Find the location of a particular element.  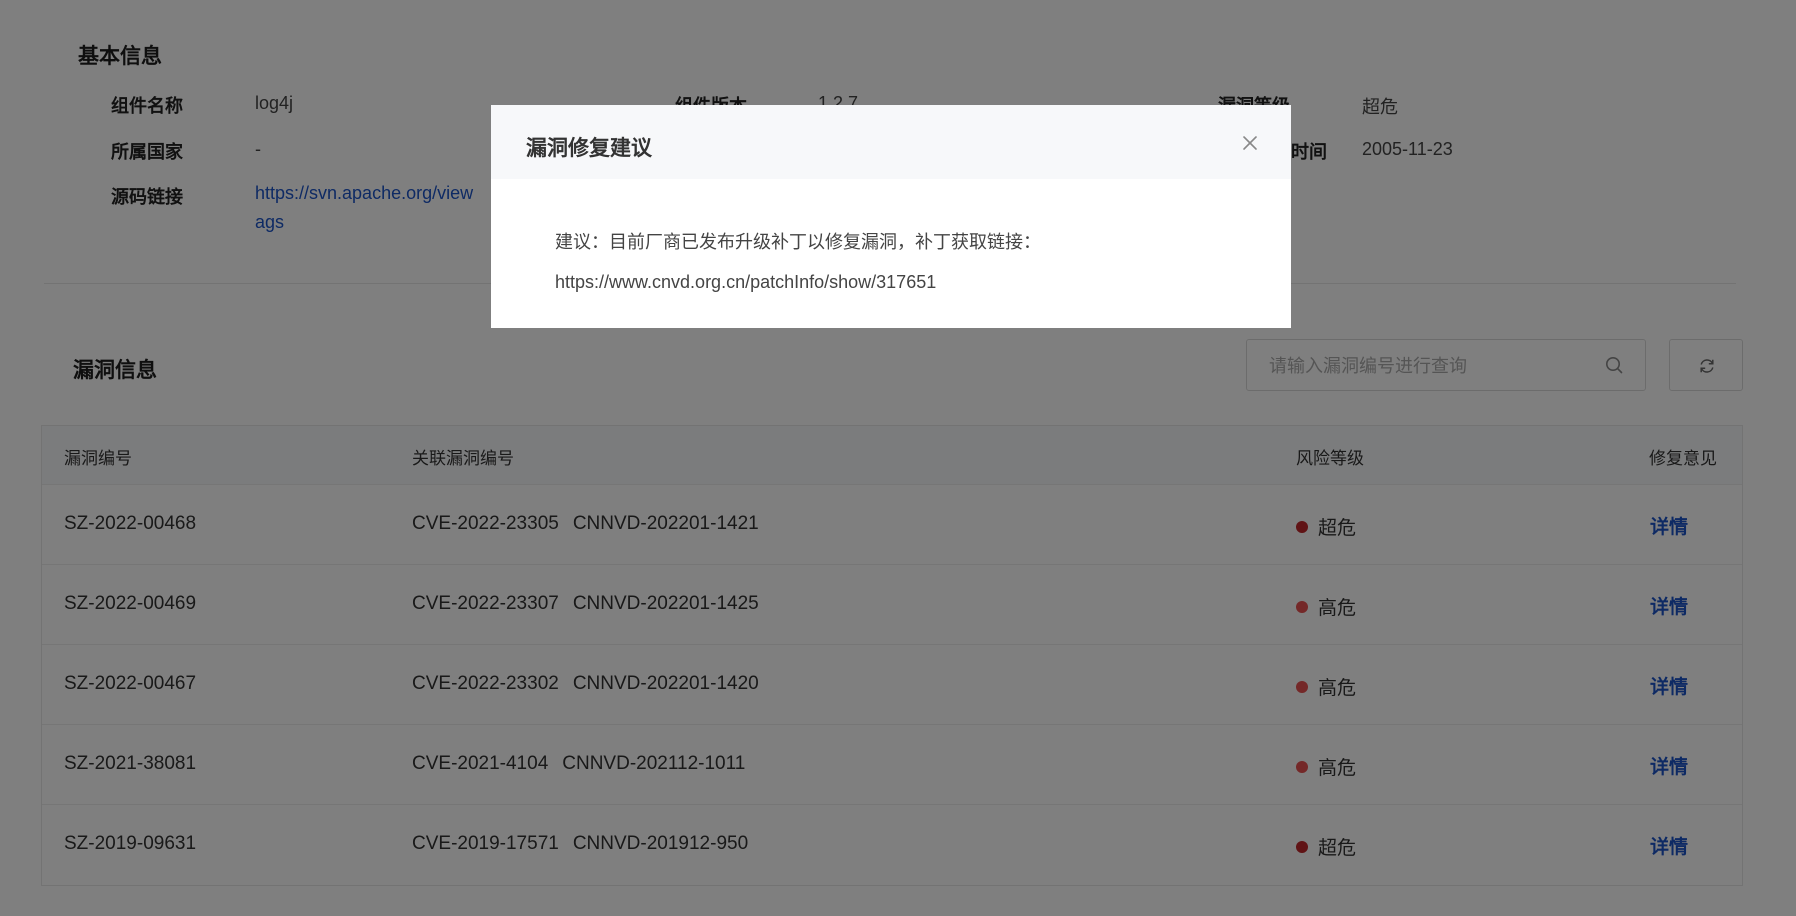

modal-header: 漏洞修复建议 is located at coordinates (891, 142).